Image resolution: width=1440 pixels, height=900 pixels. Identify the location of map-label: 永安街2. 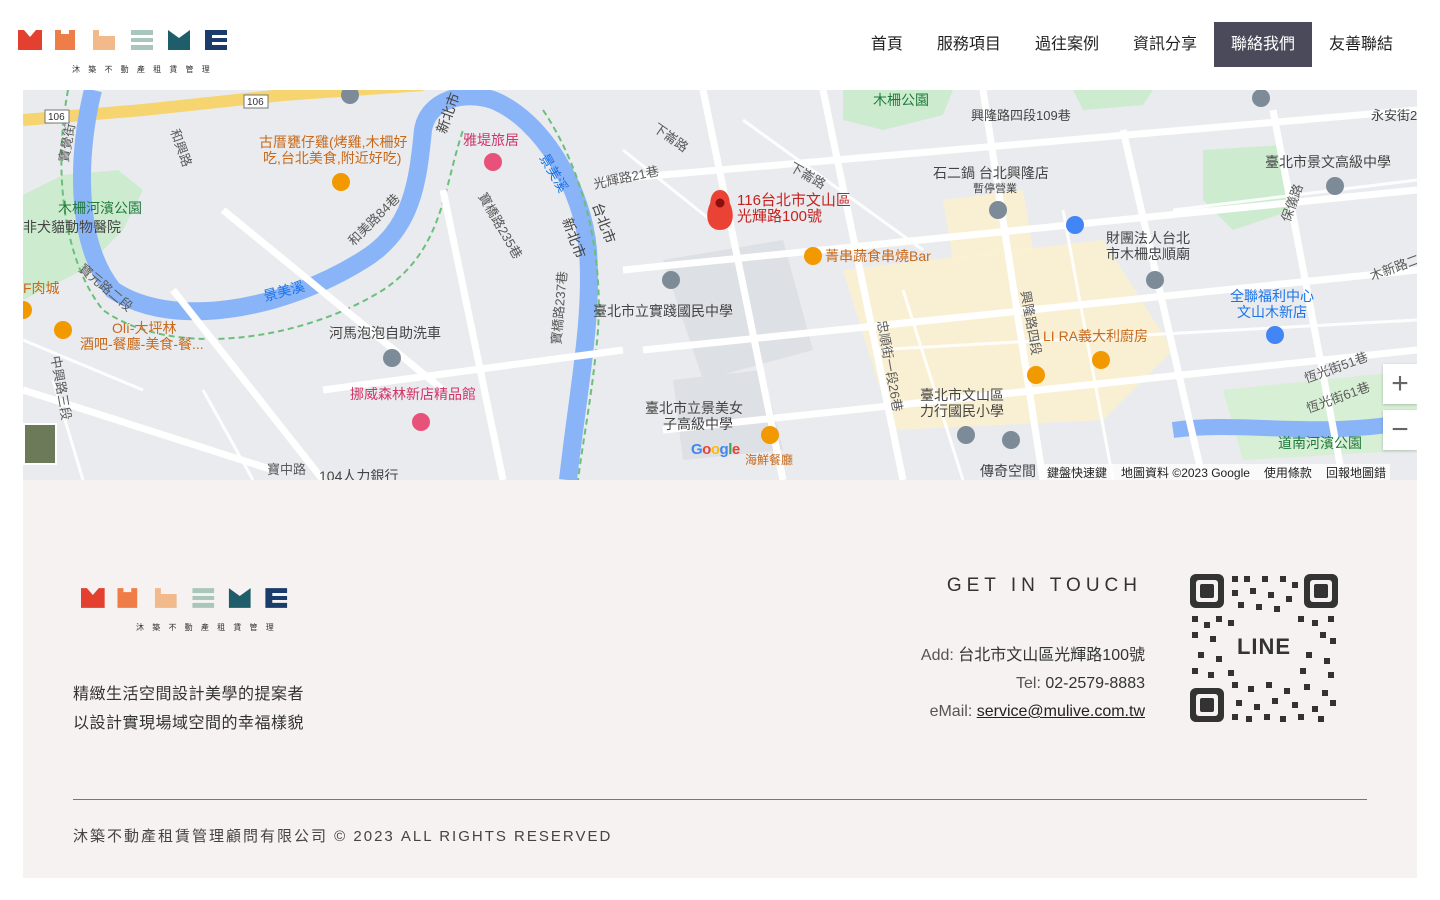
(1394, 115).